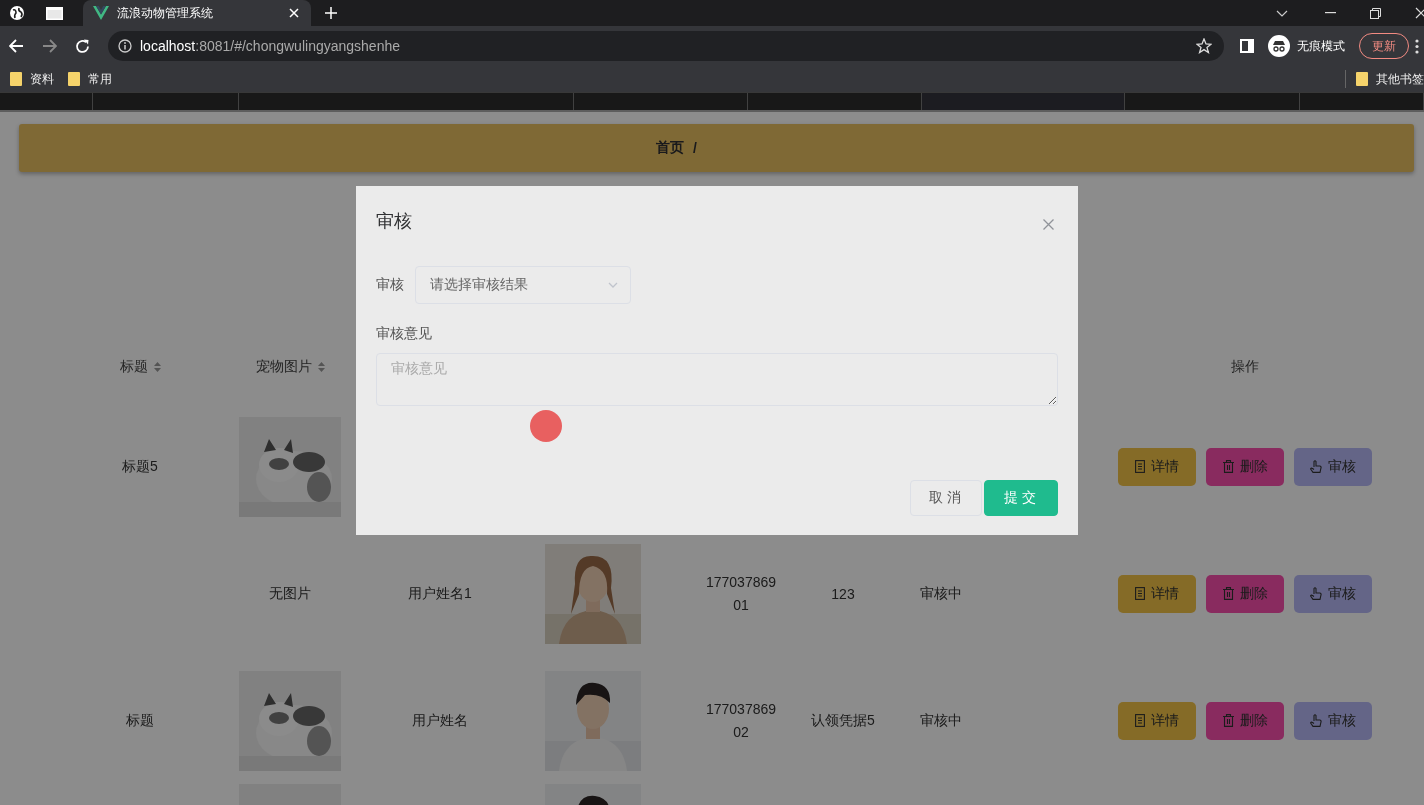  Describe the element at coordinates (125, 46) in the screenshot. I see `info-icon` at that location.